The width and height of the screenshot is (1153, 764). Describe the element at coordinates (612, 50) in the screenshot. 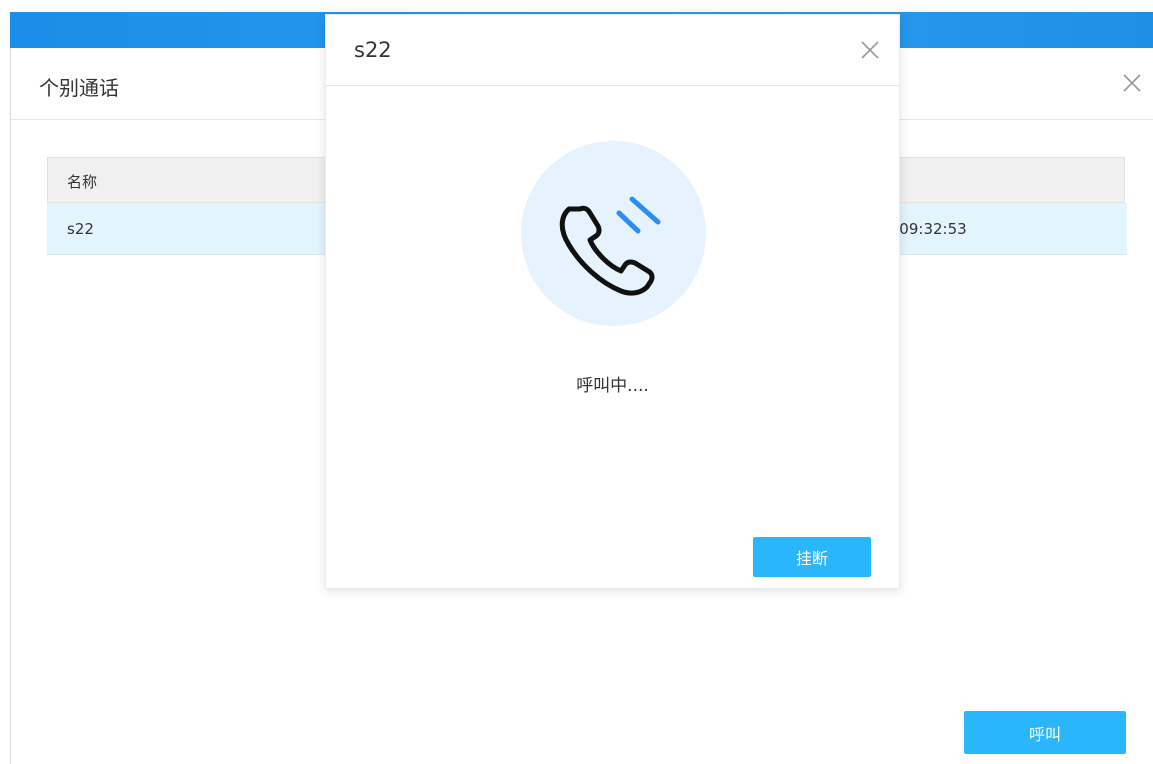

I see `modal-header: s22` at that location.